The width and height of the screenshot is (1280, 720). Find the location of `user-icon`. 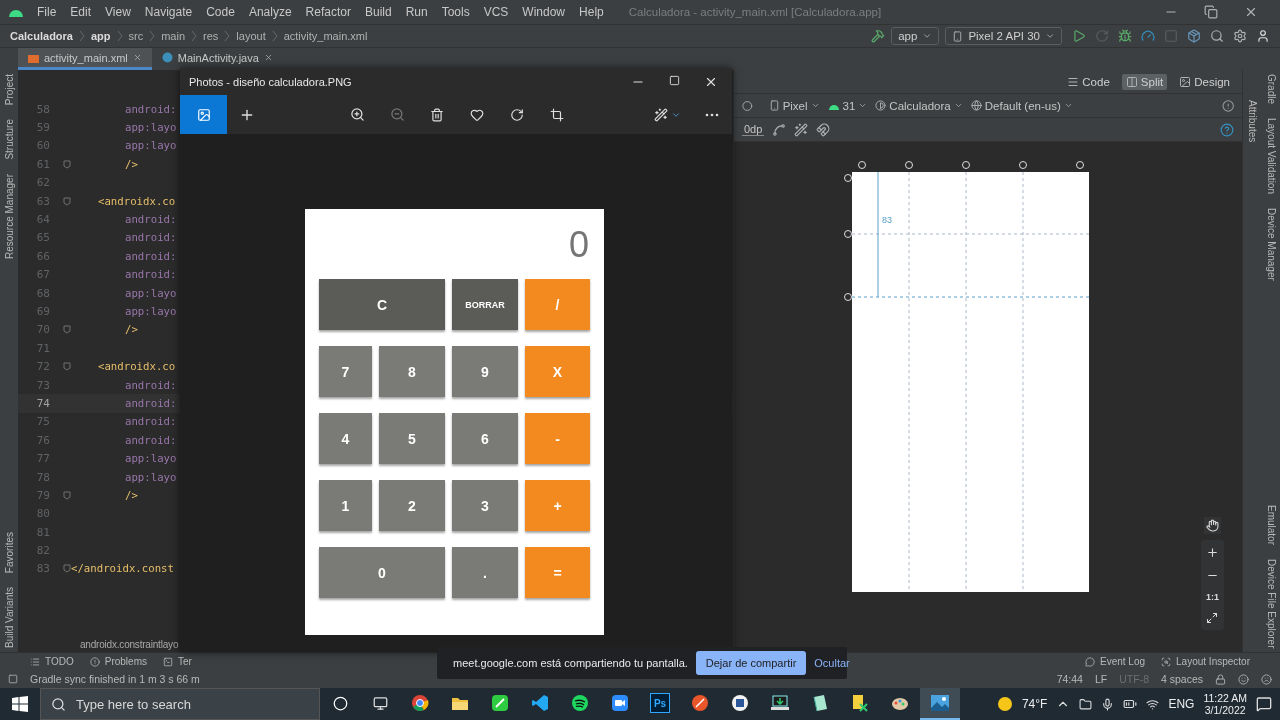

user-icon is located at coordinates (1263, 36).